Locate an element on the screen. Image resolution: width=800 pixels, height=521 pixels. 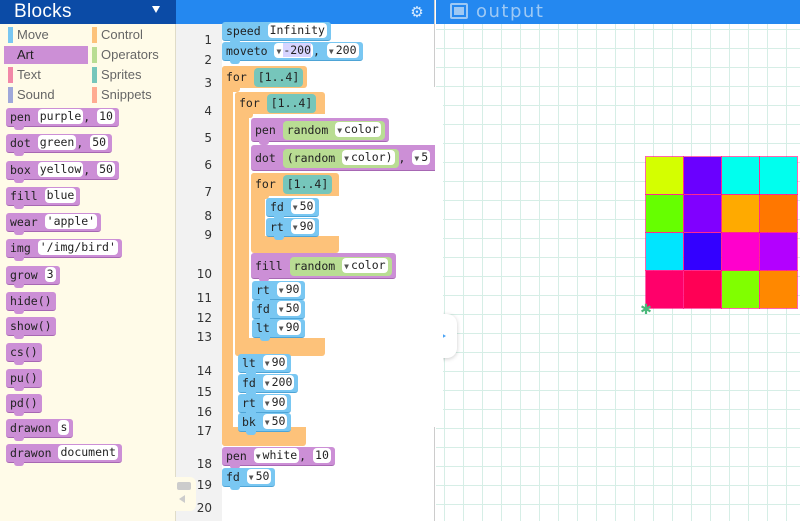
category-operators: Operators is located at coordinates (130, 55).